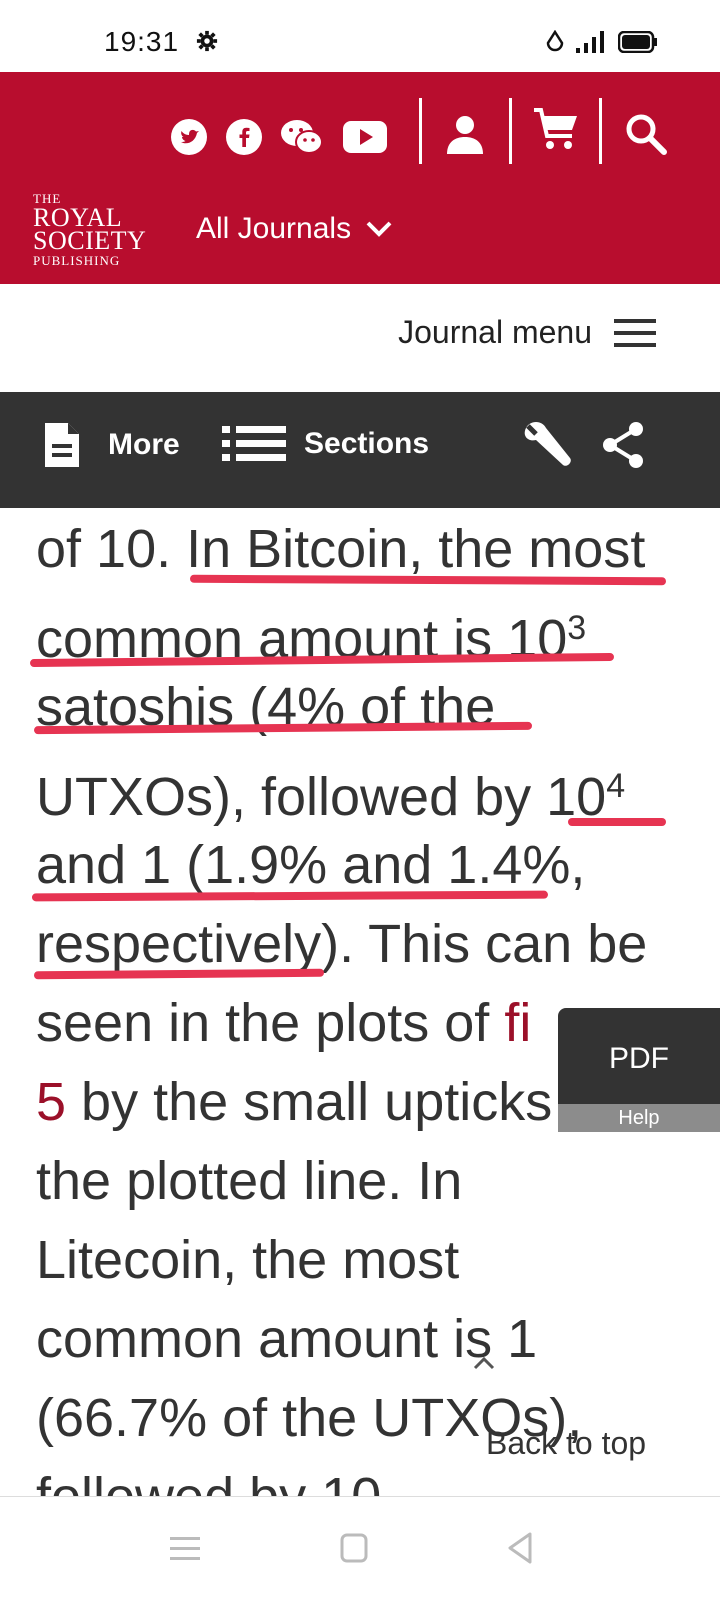 The height and width of the screenshot is (1601, 720). What do you see at coordinates (646, 134) in the screenshot?
I see `search-icon` at bounding box center [646, 134].